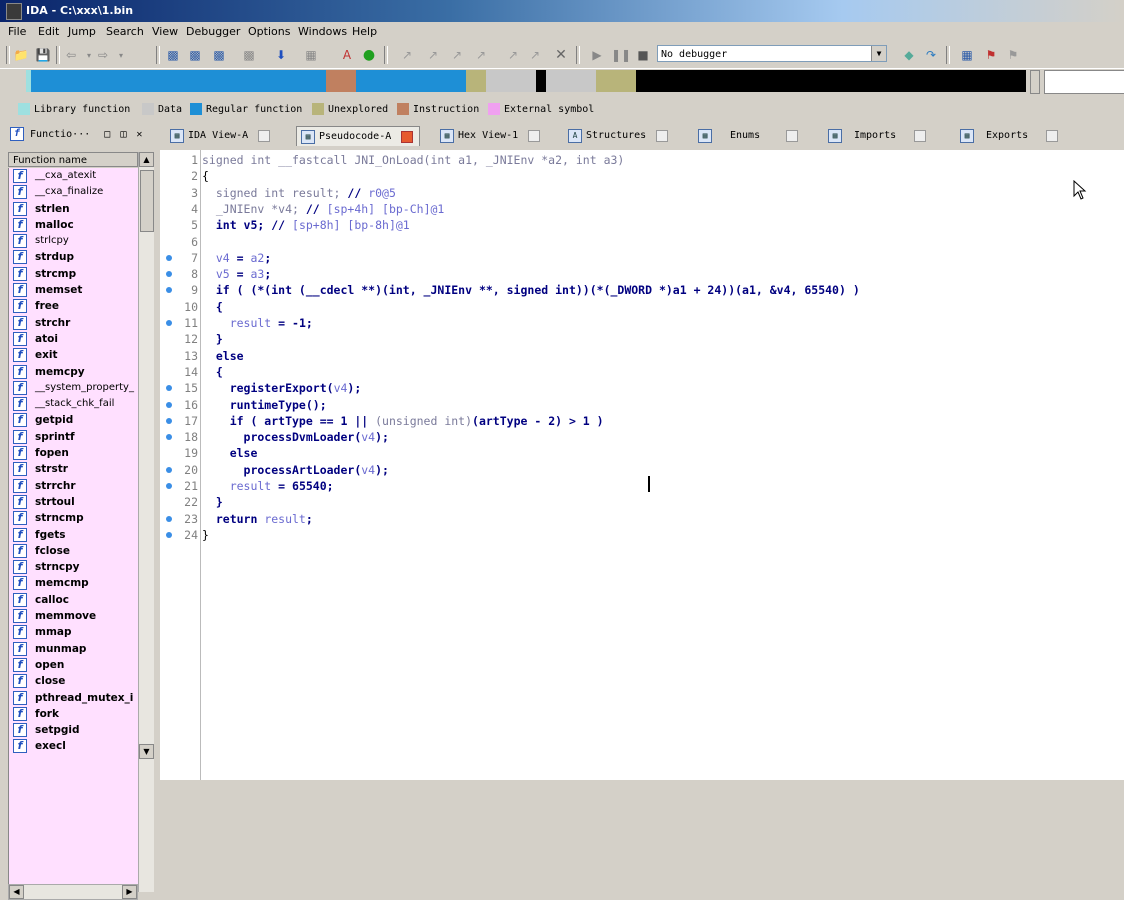  What do you see at coordinates (642, 176) in the screenshot?
I see `code-line: 2{` at bounding box center [642, 176].